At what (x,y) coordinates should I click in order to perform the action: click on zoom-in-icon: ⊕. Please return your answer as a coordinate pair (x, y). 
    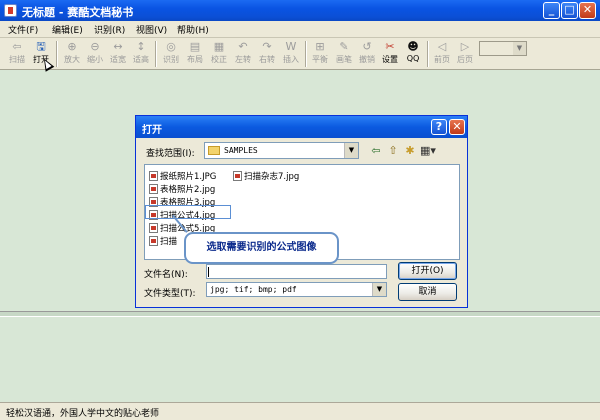
    Looking at the image, I should click on (72, 46).